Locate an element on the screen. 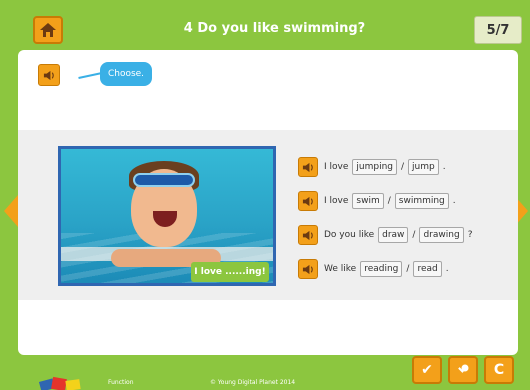  option-b: read is located at coordinates (427, 269).